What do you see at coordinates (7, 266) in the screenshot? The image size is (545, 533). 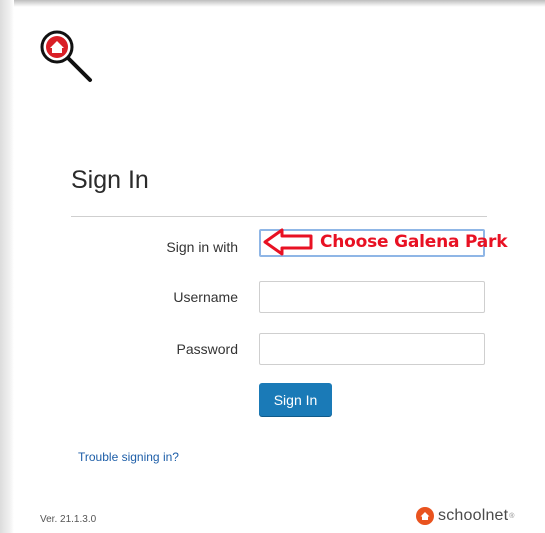 I see `window-shadow-left` at bounding box center [7, 266].